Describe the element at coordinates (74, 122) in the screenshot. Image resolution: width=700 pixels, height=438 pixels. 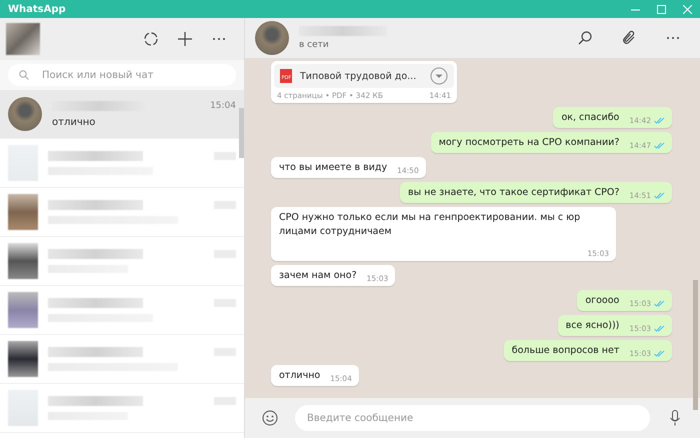
I see `message-preview: отлично` at that location.